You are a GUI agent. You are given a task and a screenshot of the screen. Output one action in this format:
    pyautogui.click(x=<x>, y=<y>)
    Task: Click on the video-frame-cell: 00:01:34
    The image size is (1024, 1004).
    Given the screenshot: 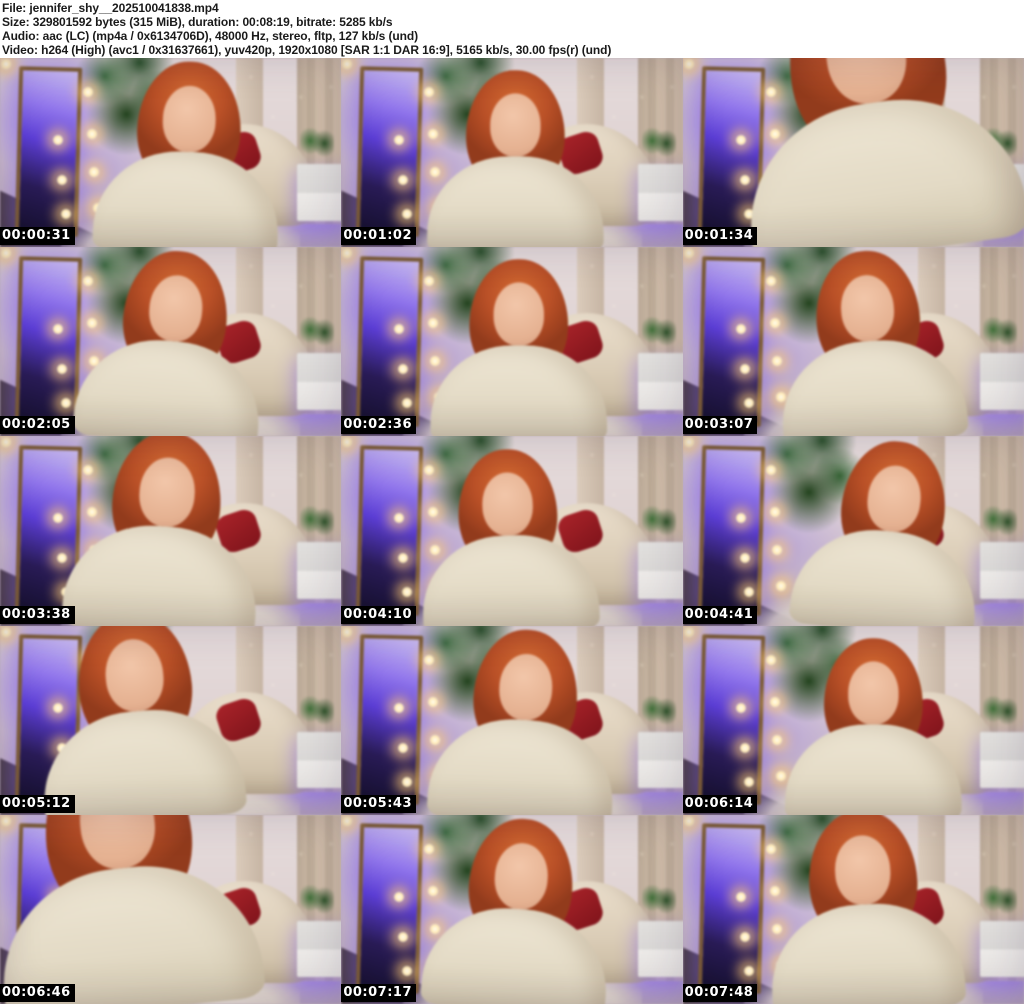 What is the action you would take?
    pyautogui.click(x=853, y=153)
    